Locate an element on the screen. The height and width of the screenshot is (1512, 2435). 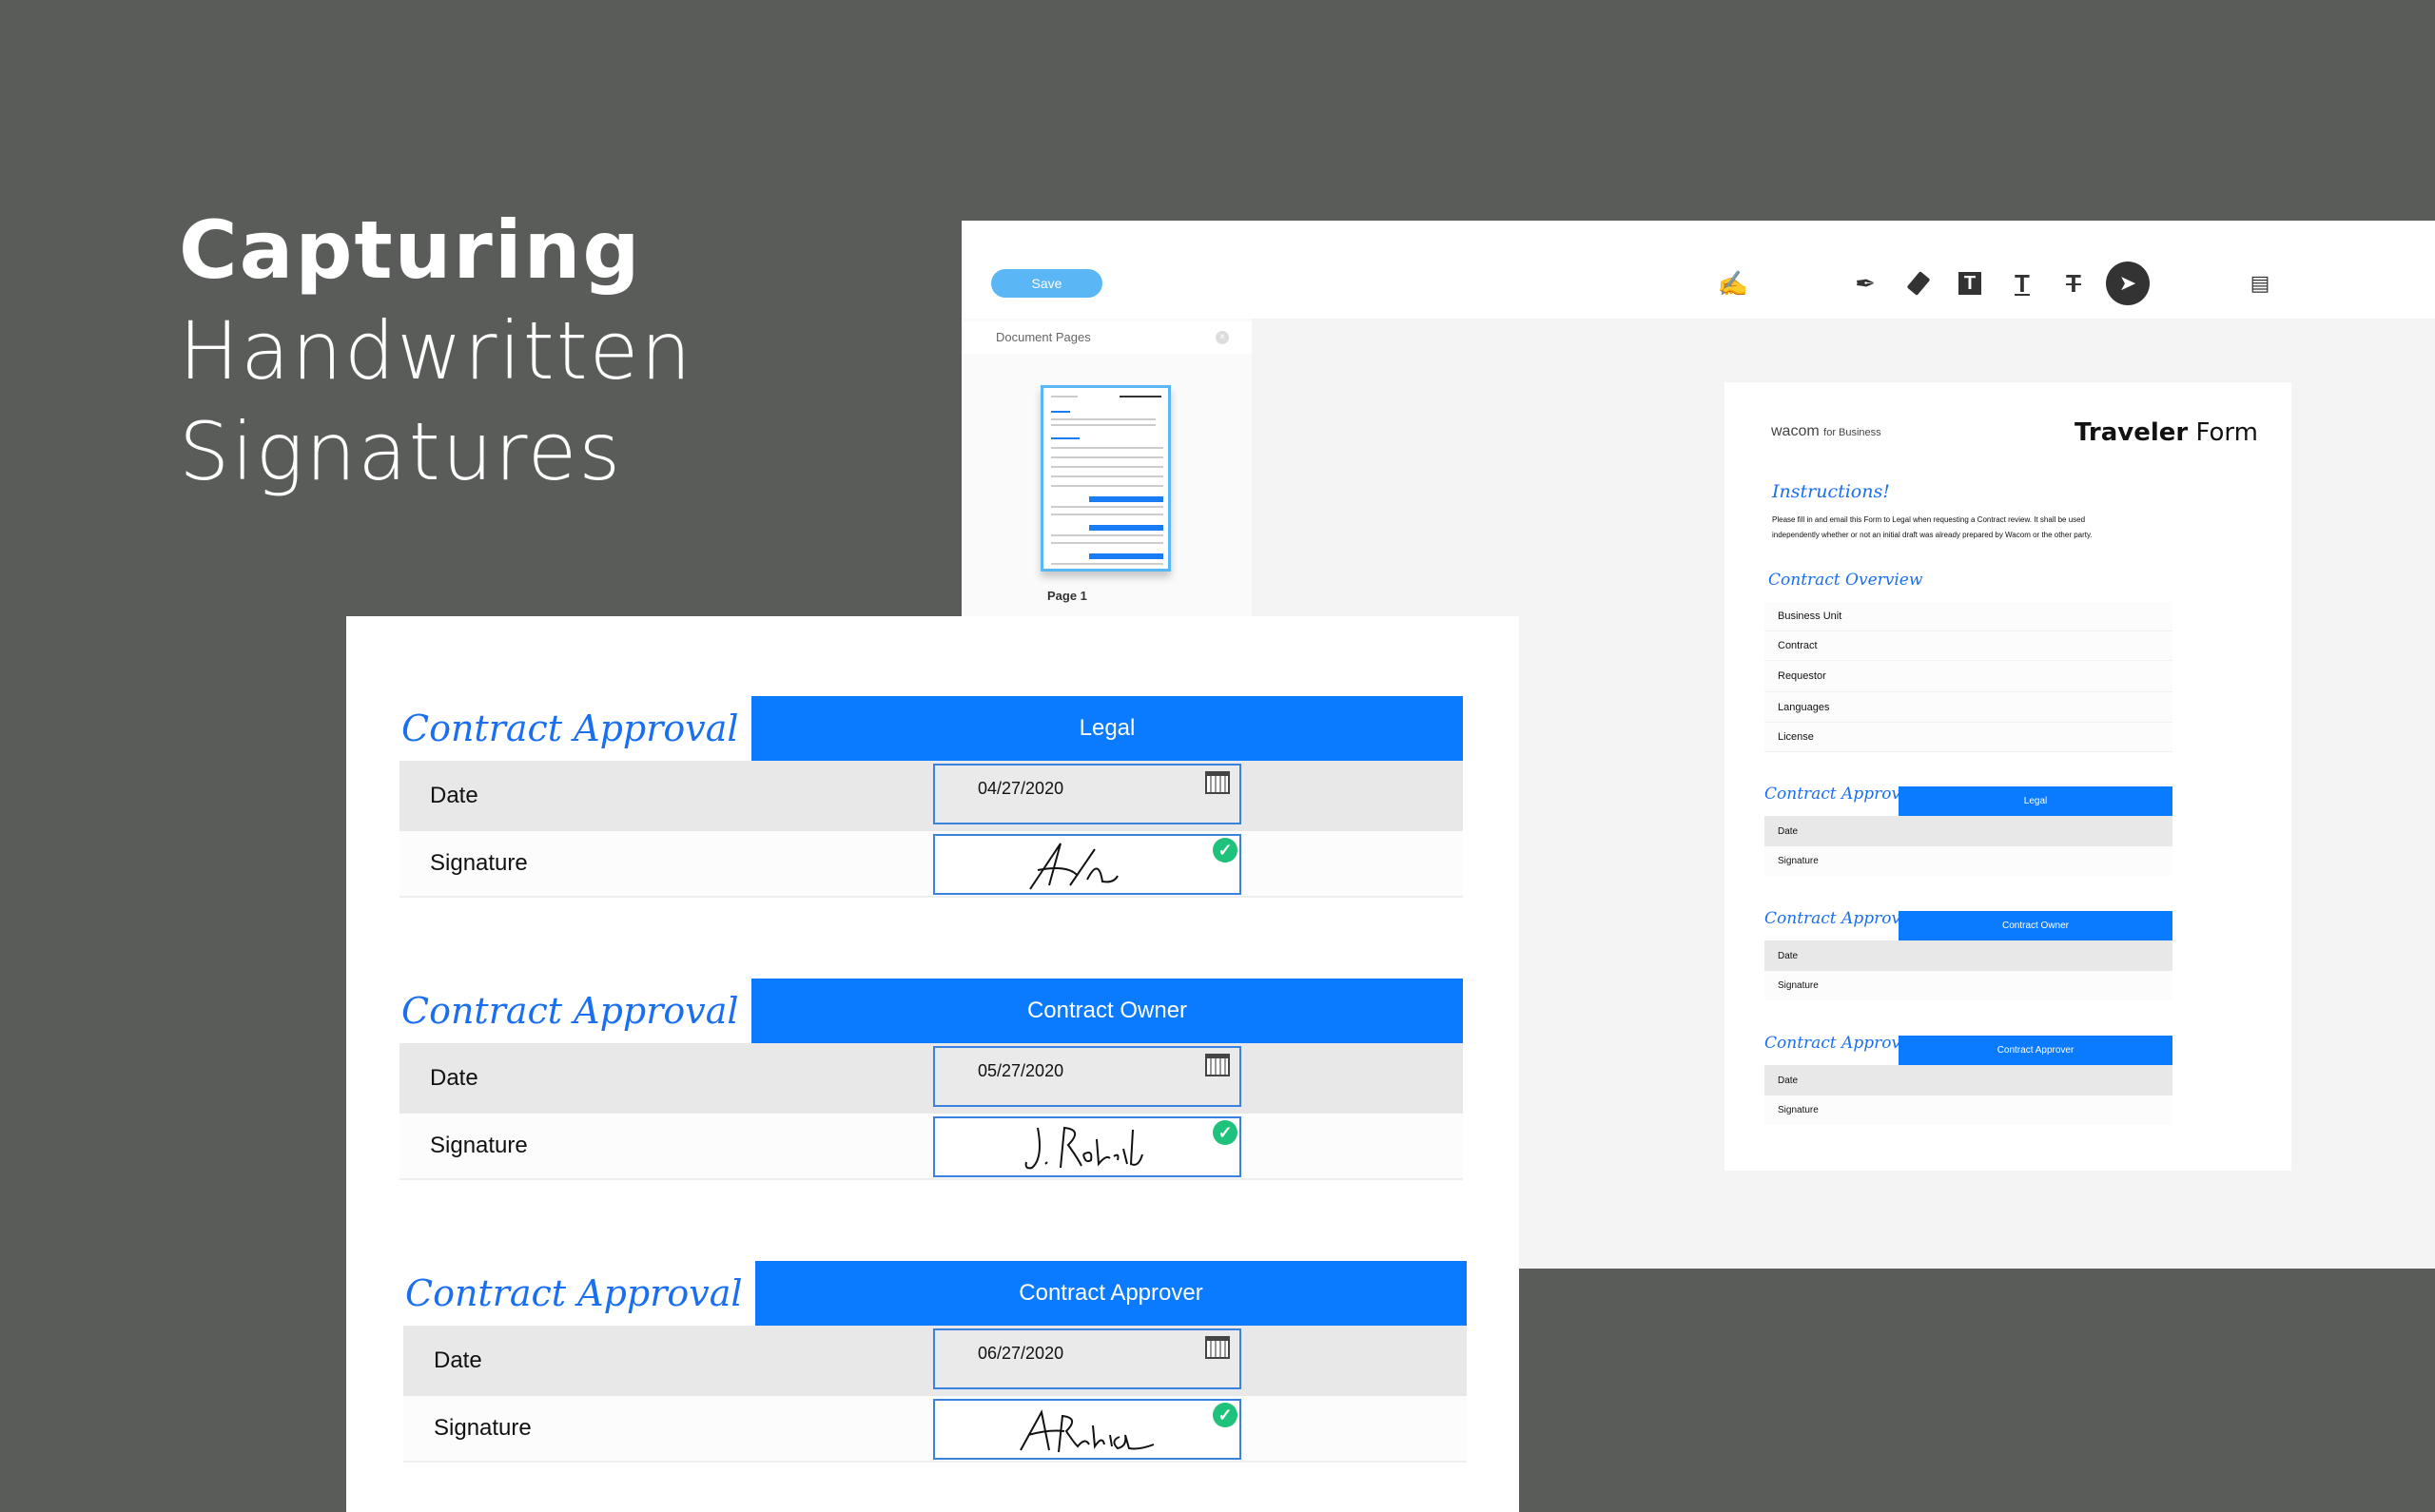
overview-row: Languages is located at coordinates (1968, 707).